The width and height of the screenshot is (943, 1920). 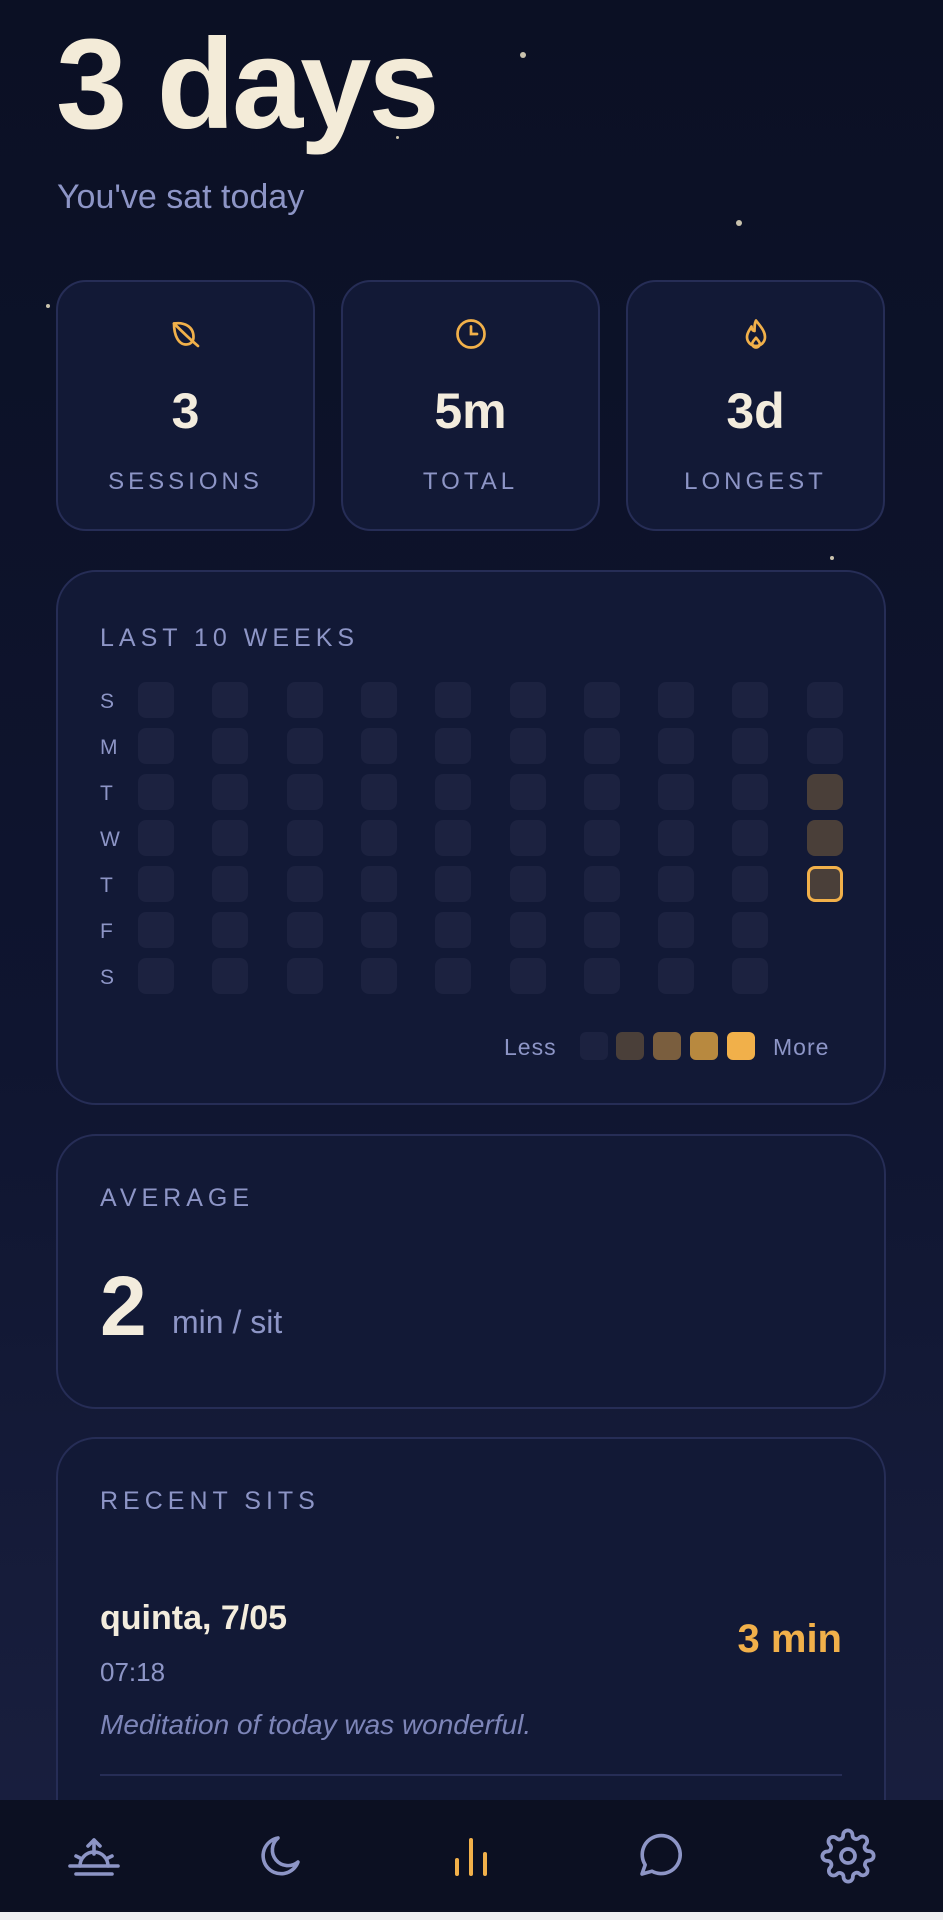 What do you see at coordinates (185, 481) in the screenshot?
I see `stat-label: SESSIONS` at bounding box center [185, 481].